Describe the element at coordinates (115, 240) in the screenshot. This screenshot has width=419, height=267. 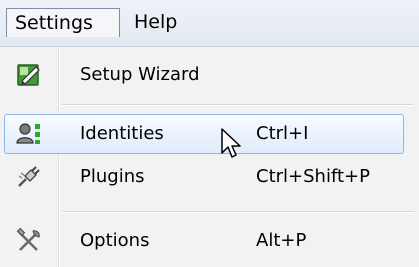
I see `menu-item-label: Options` at that location.